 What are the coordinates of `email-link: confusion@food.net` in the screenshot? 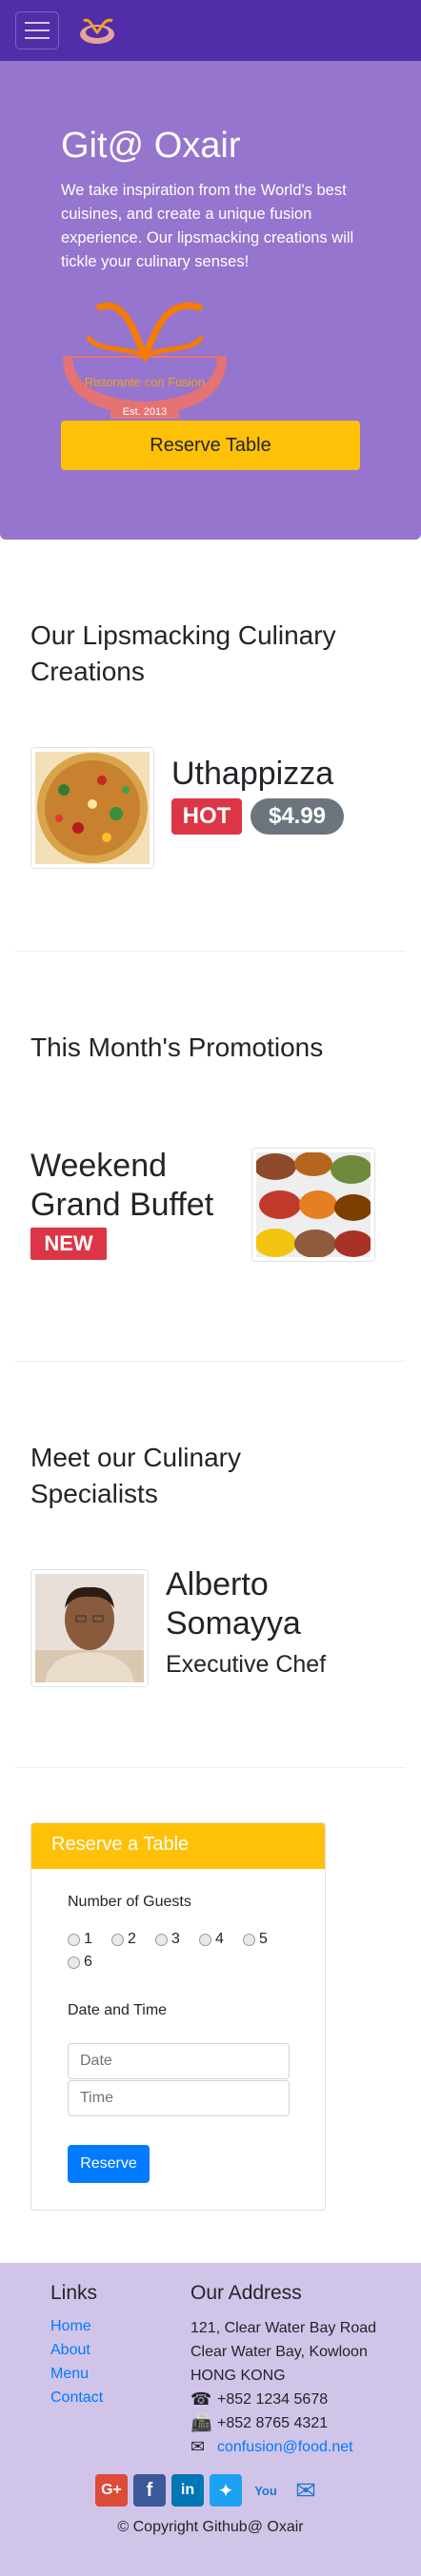 It's located at (285, 2447).